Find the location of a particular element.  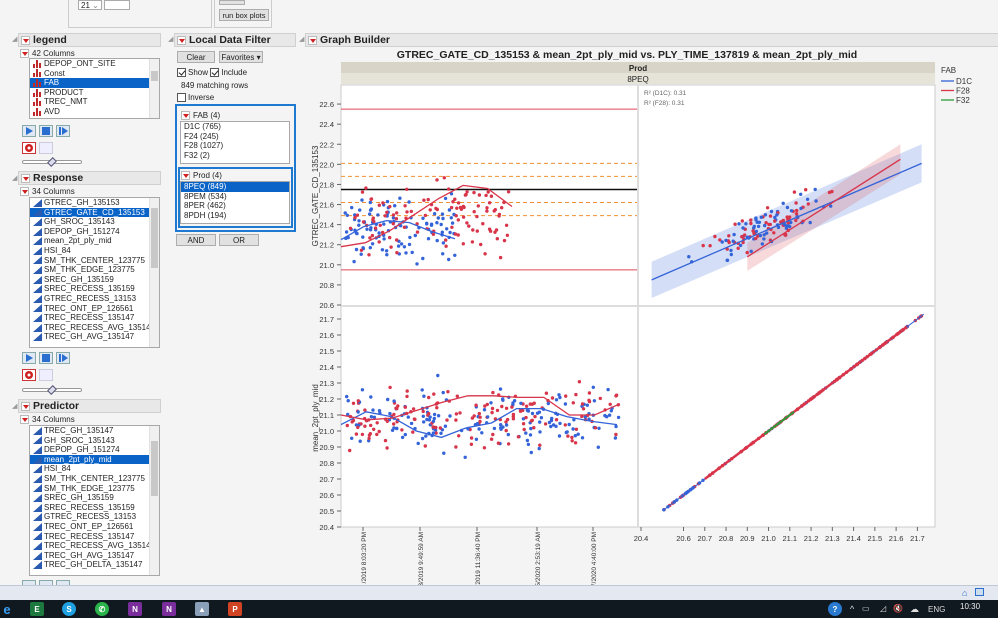

home-icon: ⌂ is located at coordinates (964, 593).